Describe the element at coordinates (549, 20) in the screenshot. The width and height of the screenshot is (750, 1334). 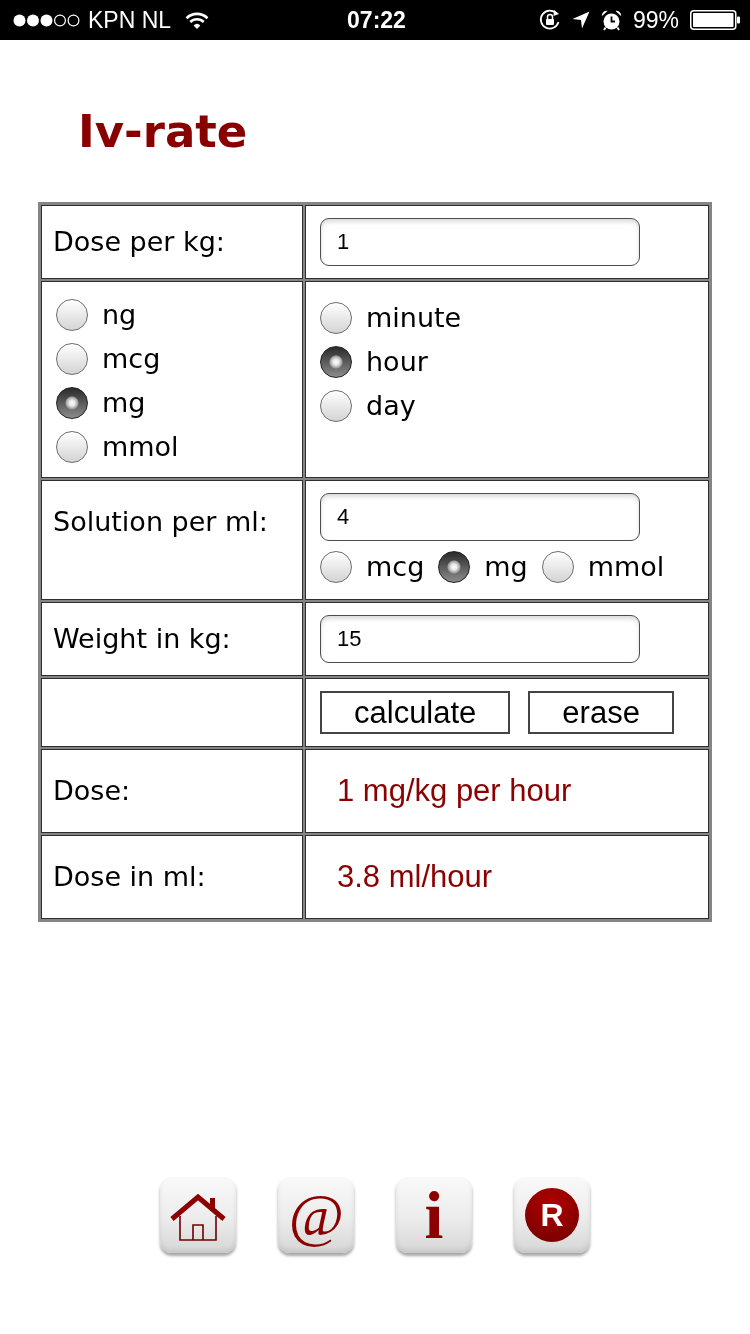
I see `rotation-lock-icon` at that location.